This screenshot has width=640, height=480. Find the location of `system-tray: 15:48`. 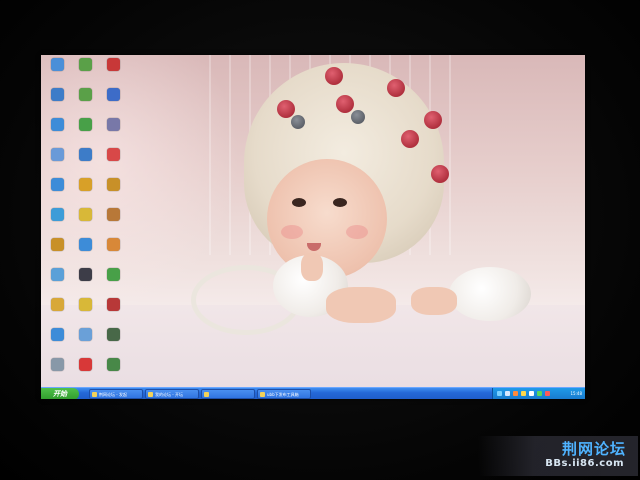

system-tray: 15:48 is located at coordinates (538, 393).